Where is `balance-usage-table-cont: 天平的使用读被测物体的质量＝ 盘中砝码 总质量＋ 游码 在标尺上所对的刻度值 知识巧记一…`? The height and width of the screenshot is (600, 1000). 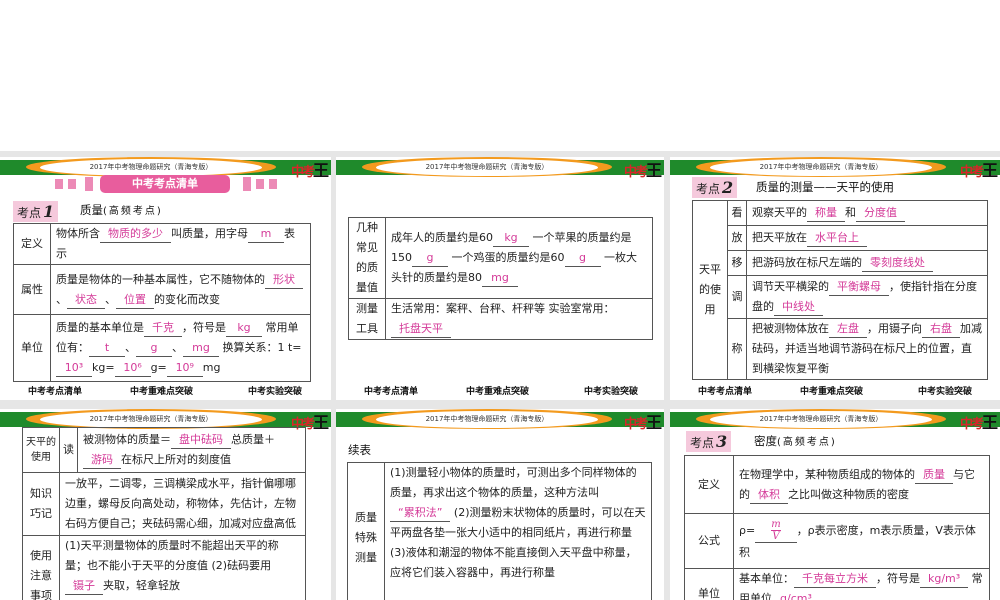
balance-usage-table-cont: 天平的使用读被测物体的质量＝ 盘中砝码 总质量＋ 游码 在标尺上所对的刻度值 知识巧记一… is located at coordinates (164, 513).